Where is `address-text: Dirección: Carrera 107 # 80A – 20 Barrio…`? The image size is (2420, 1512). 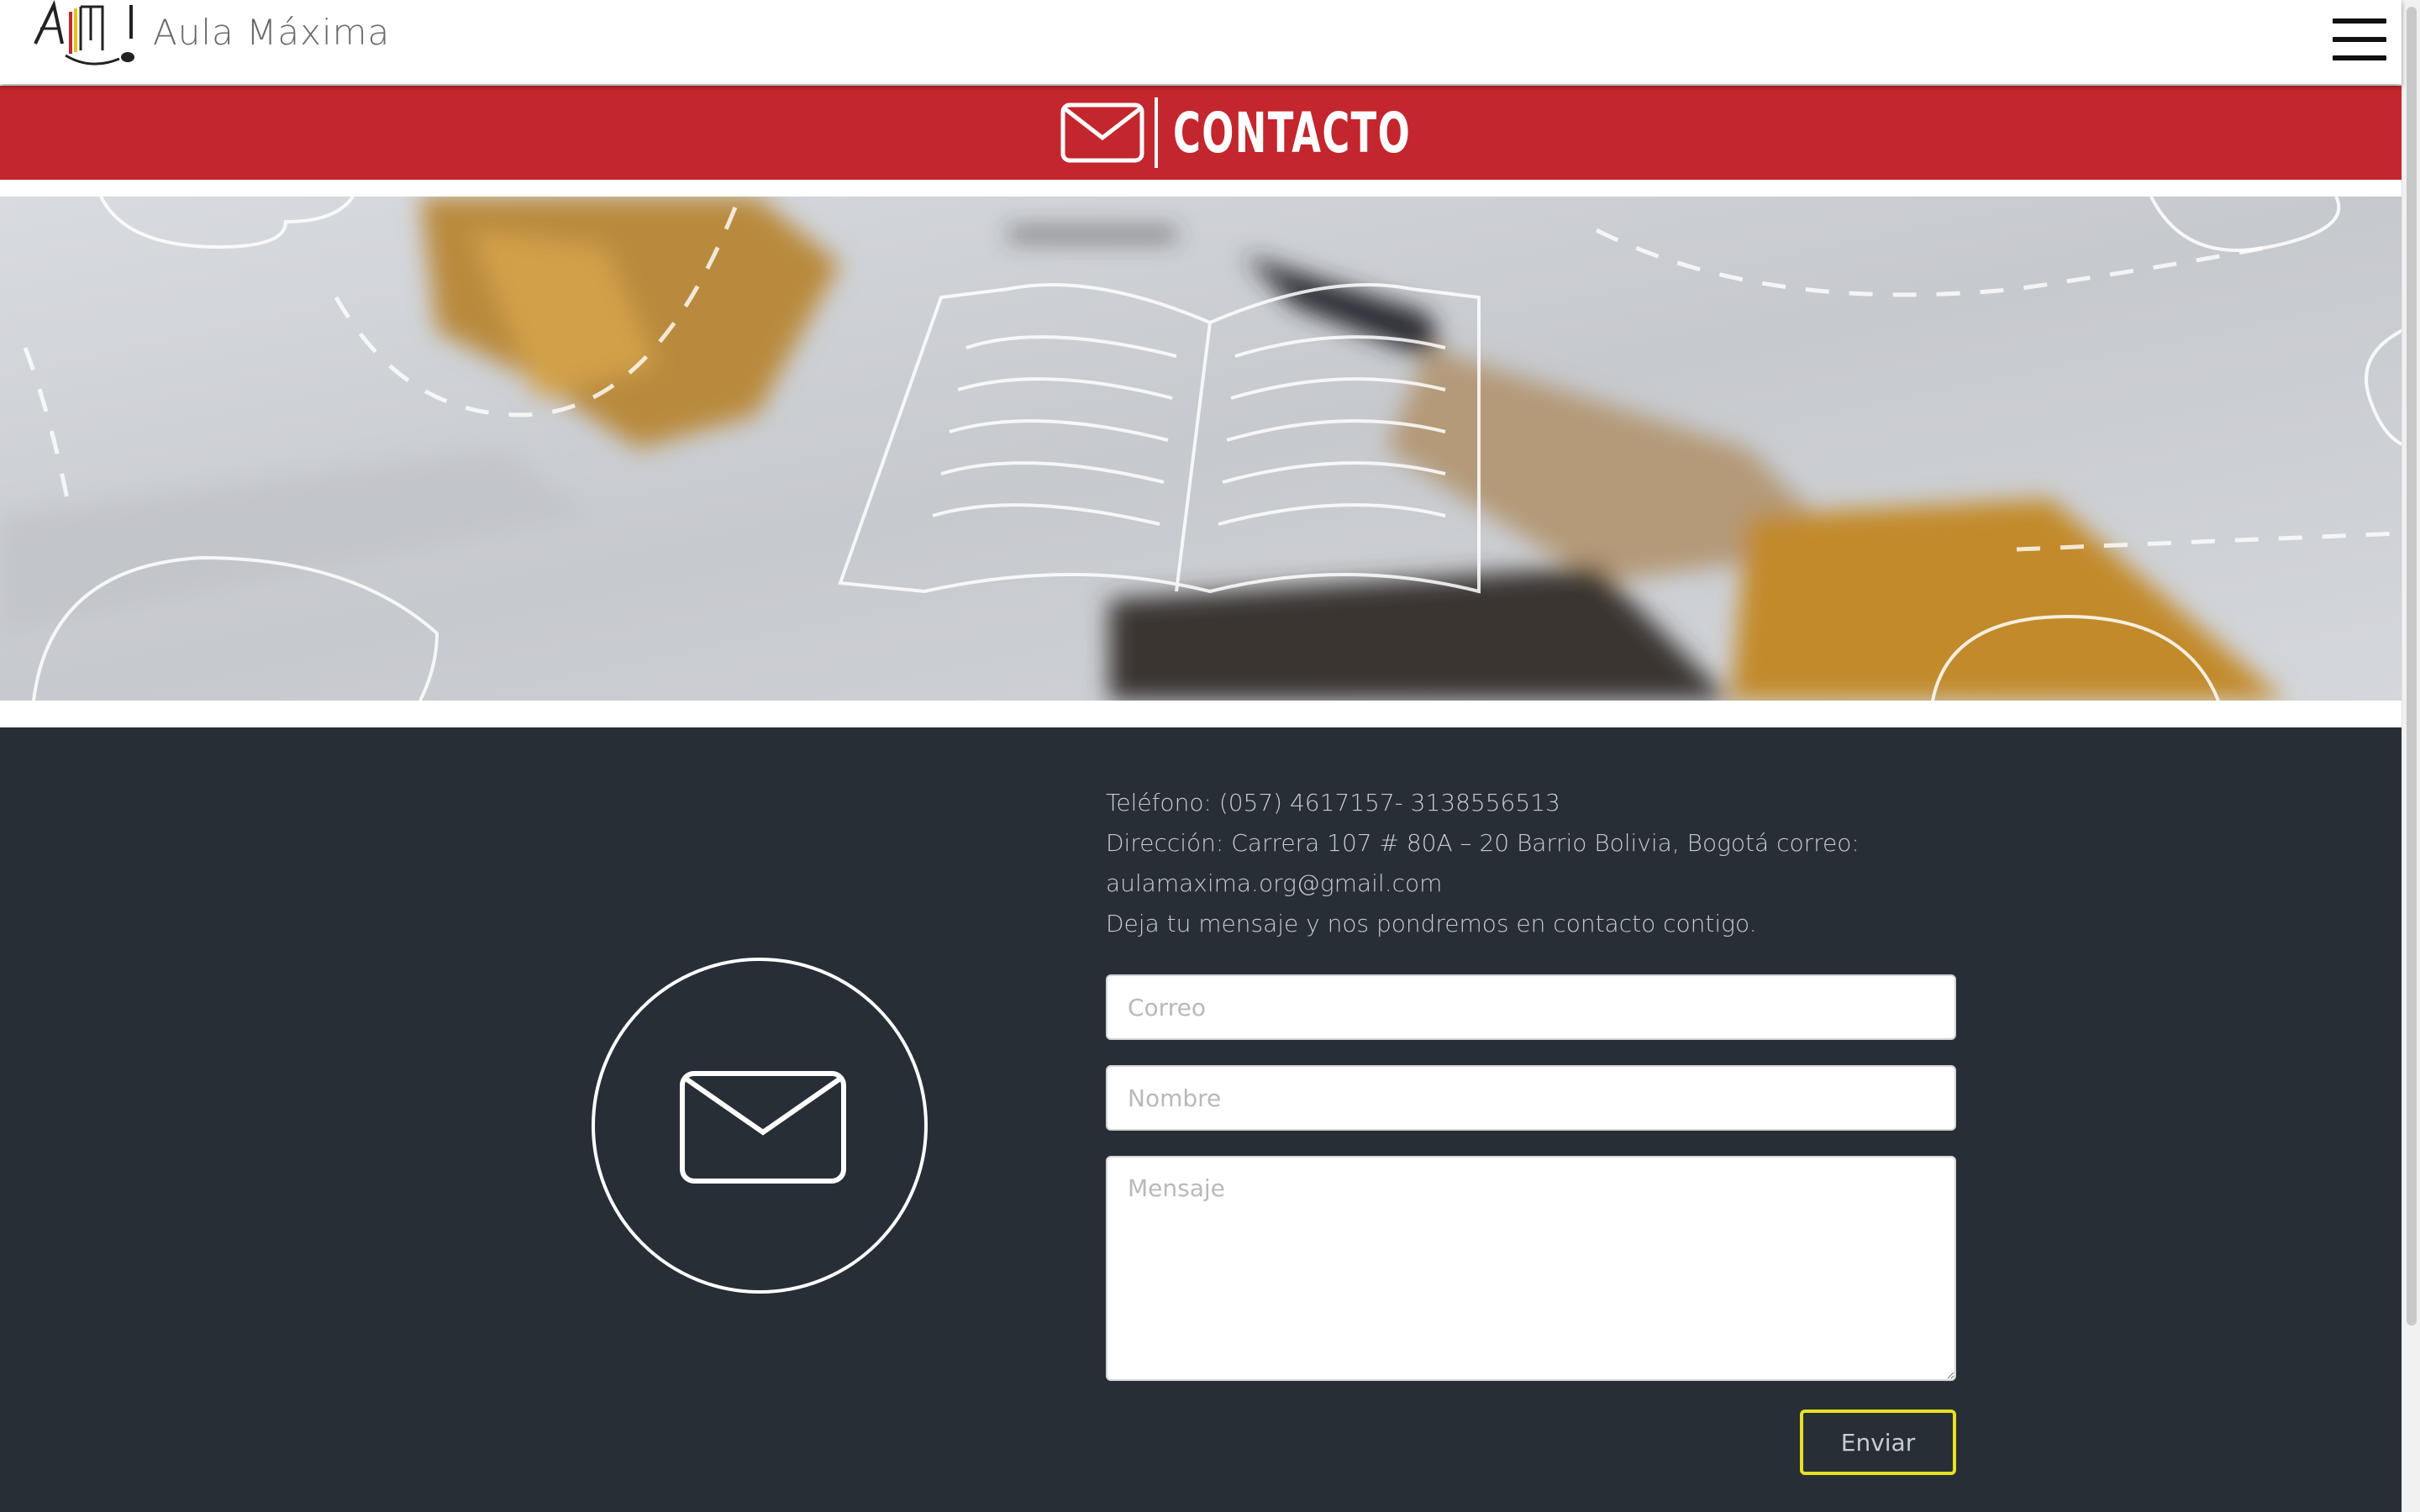 address-text: Dirección: Carrera 107 # 80A – 20 Barrio… is located at coordinates (1483, 843).